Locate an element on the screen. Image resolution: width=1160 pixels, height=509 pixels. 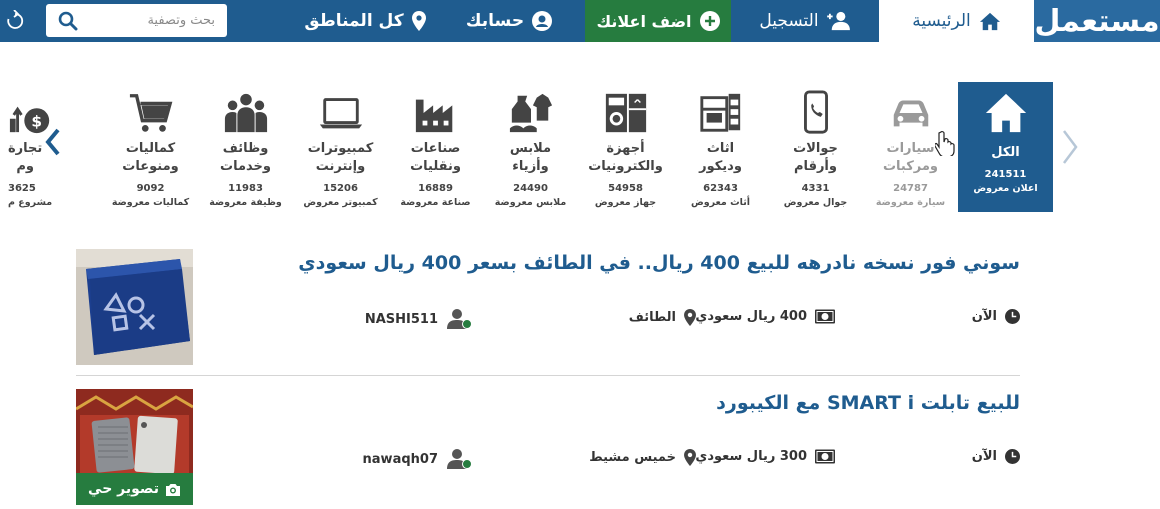
factory-icon is located at coordinates (433, 116).